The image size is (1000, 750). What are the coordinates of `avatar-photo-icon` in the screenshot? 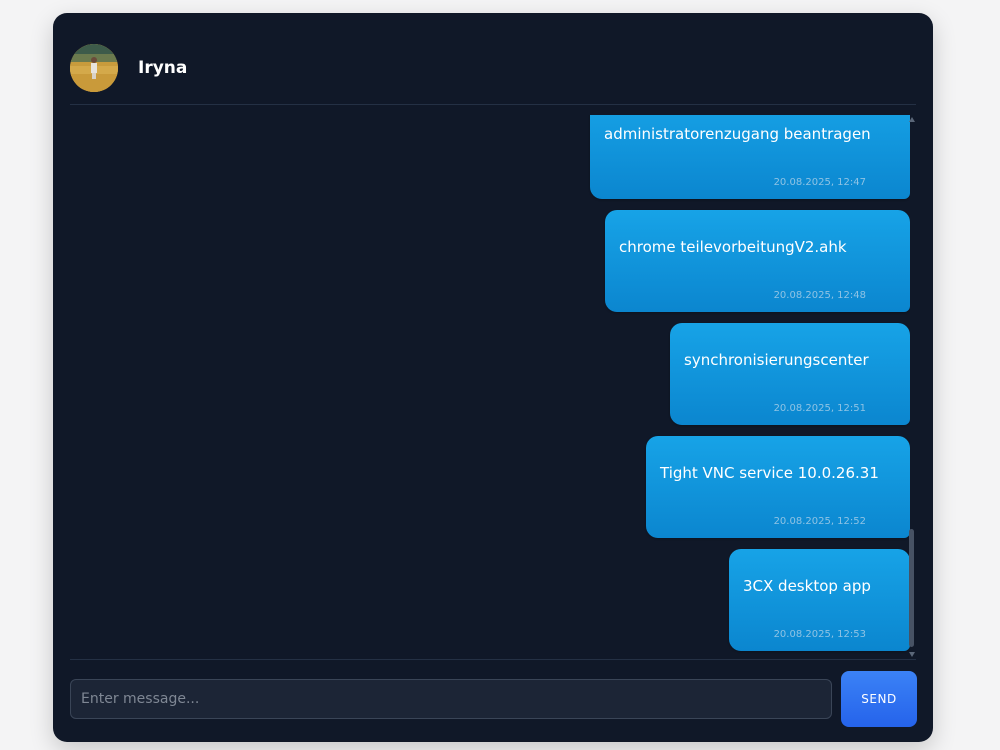 It's located at (94, 68).